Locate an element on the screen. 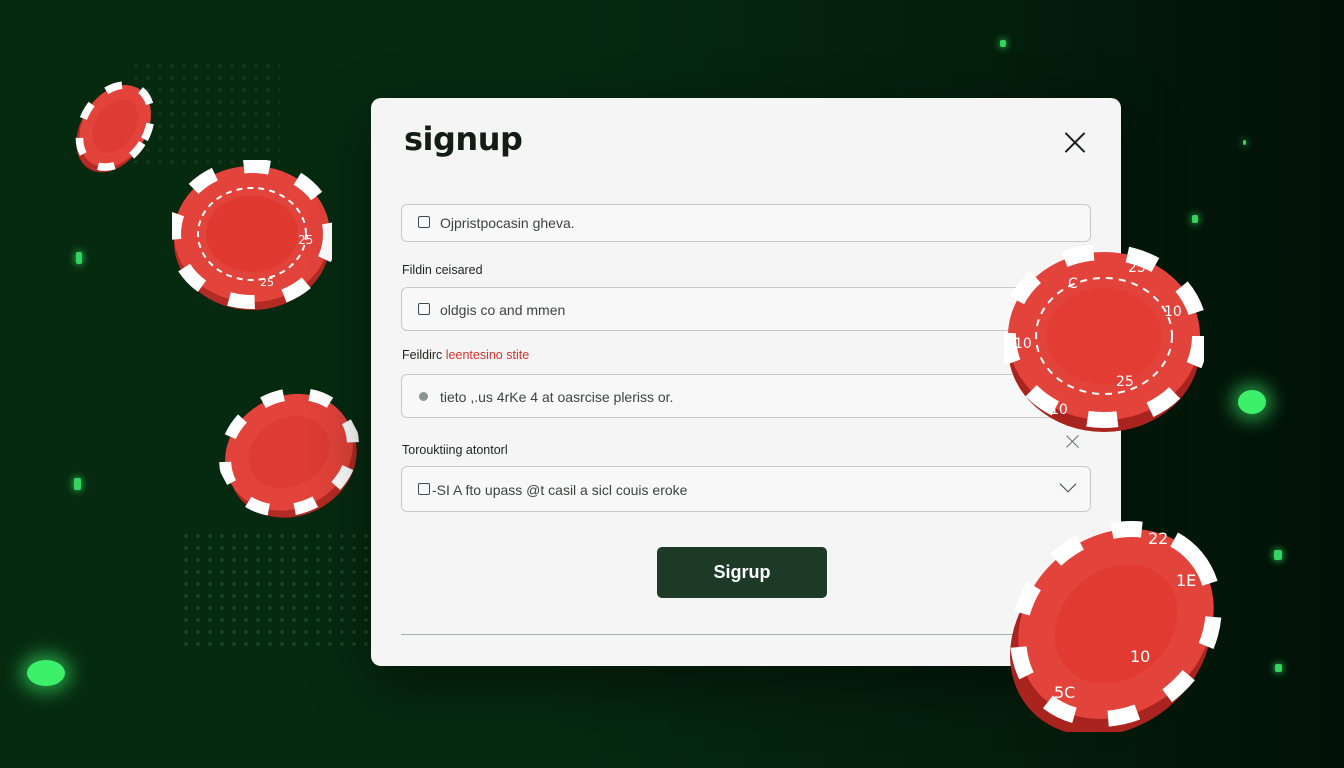  chip-label: 5C is located at coordinates (1064, 692).